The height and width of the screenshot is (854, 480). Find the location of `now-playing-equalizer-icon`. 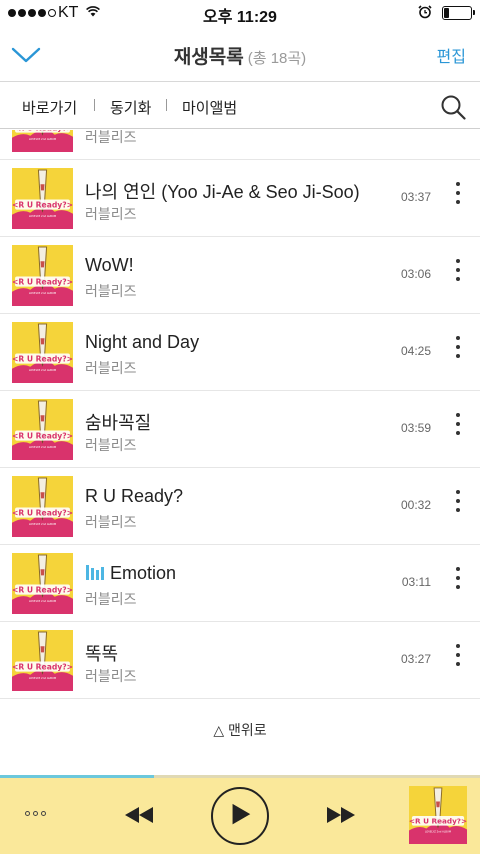

now-playing-equalizer-icon is located at coordinates (95, 572).